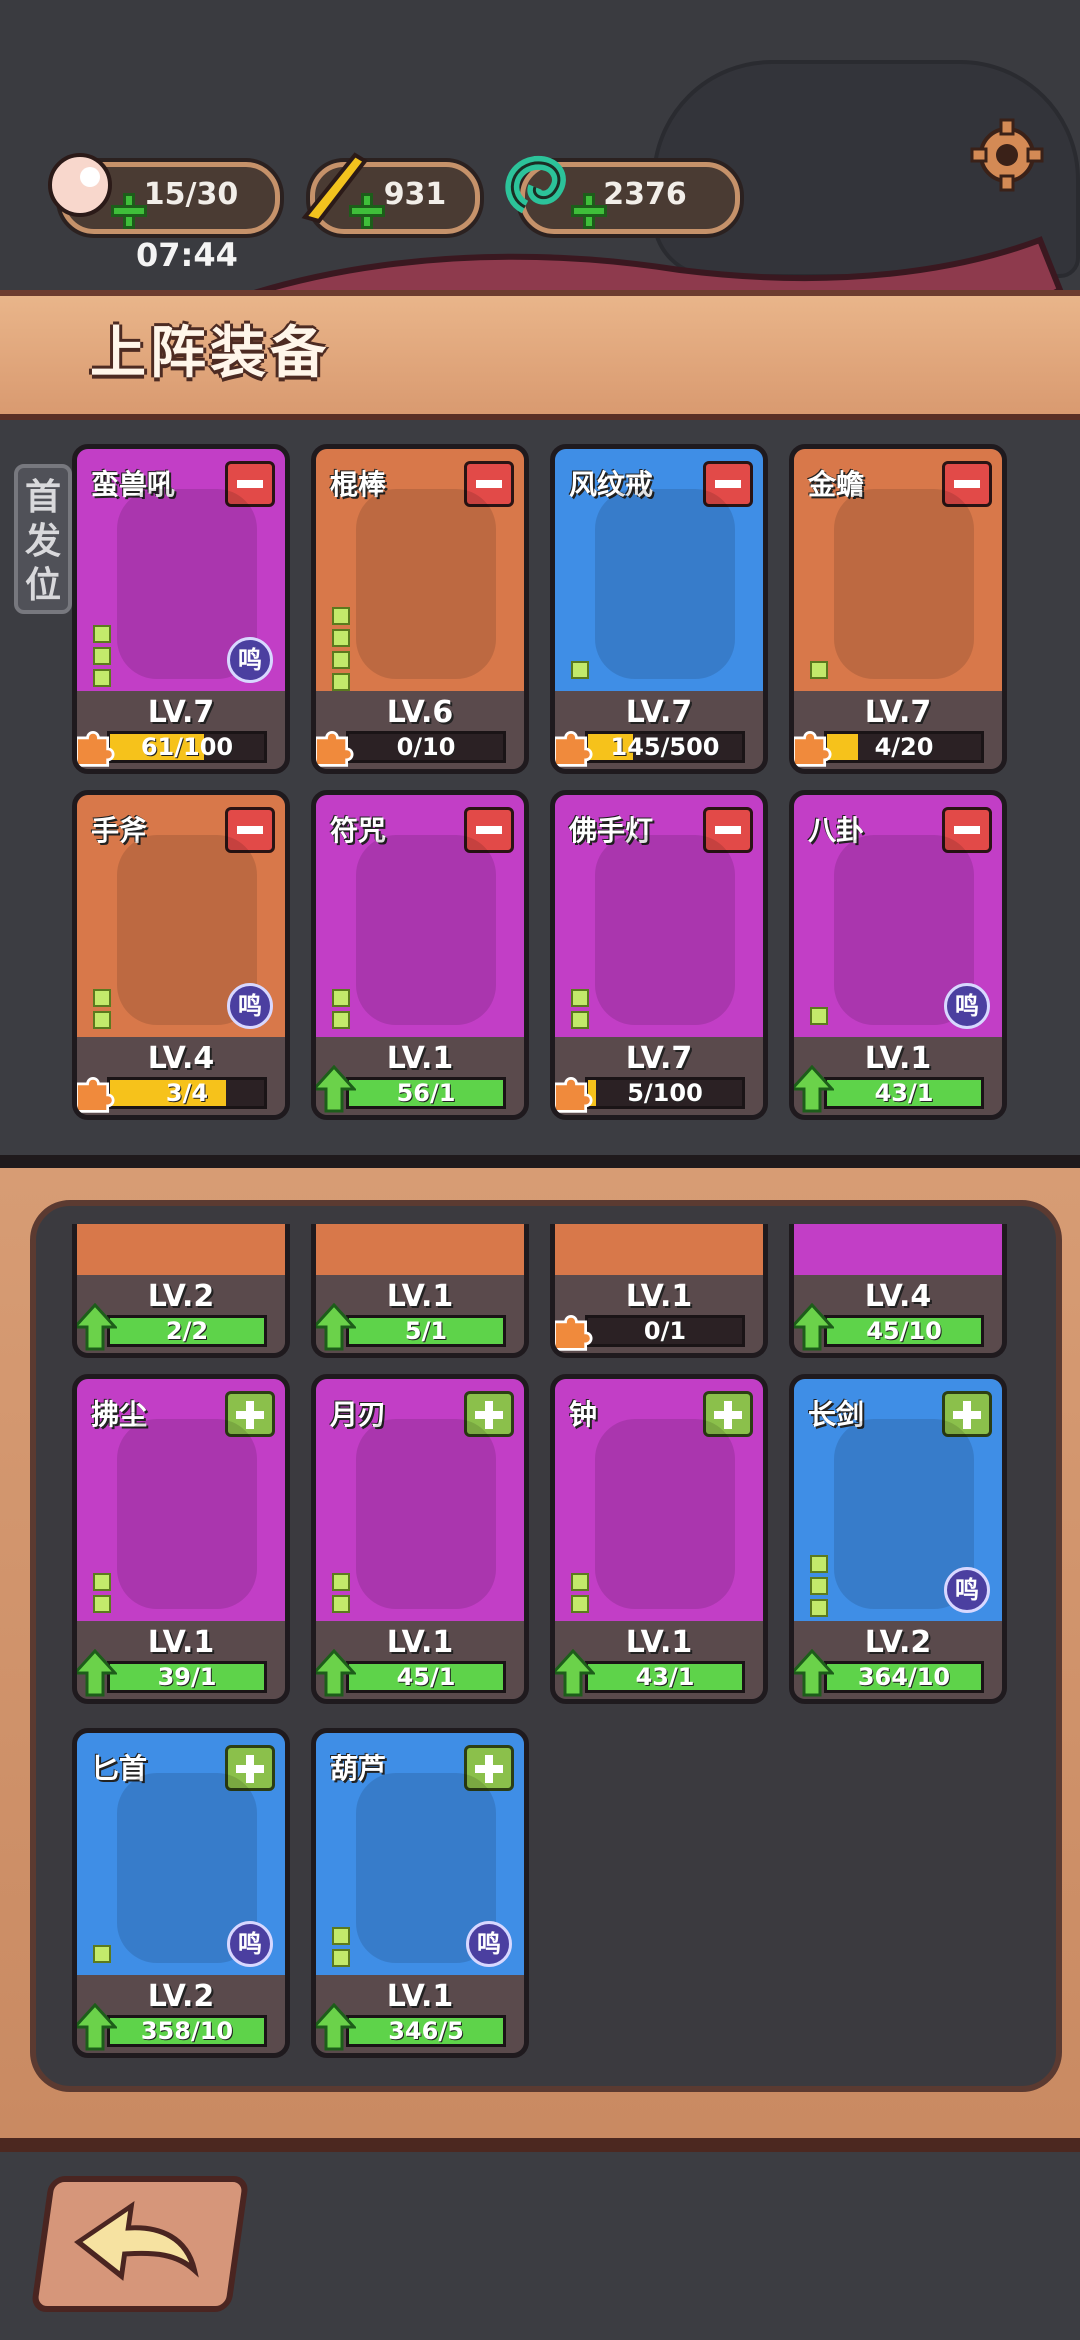  I want to click on resource-stamina: 15/30, so click(164, 193).